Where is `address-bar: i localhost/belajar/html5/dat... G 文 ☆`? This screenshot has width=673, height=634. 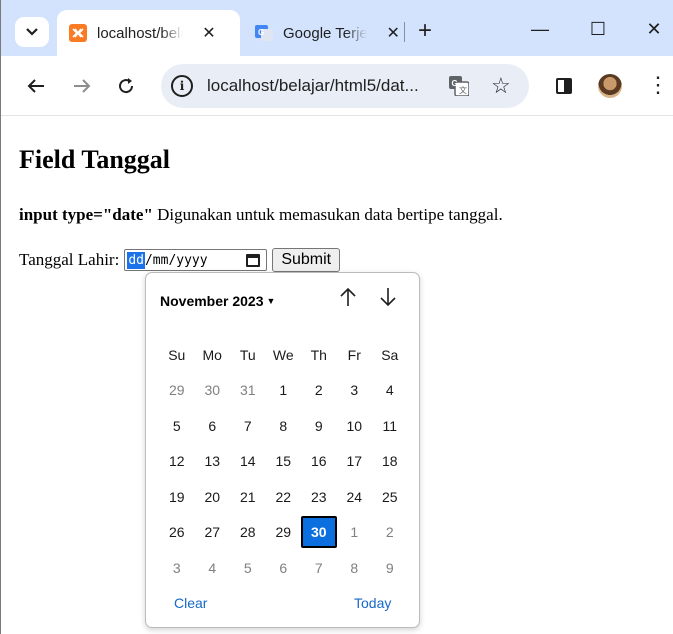 address-bar: i localhost/belajar/html5/dat... G 文 ☆ is located at coordinates (345, 86).